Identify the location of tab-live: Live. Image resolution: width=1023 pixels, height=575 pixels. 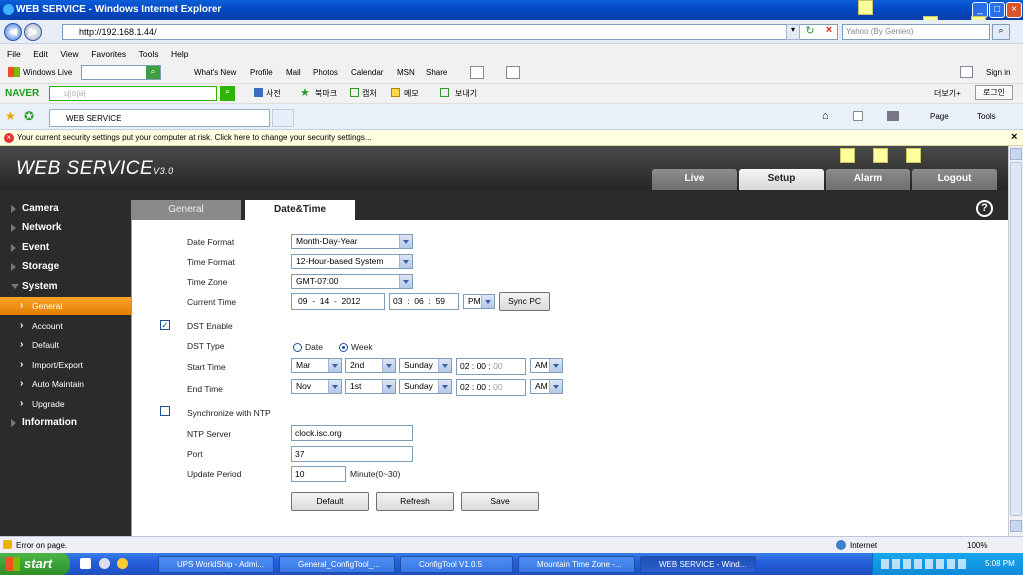
(694, 179).